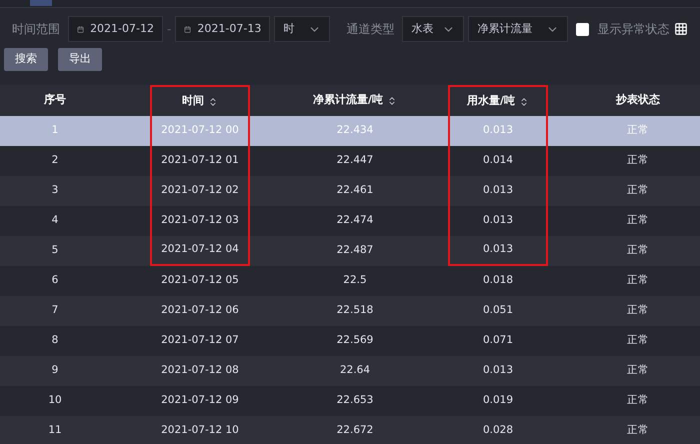 The image size is (700, 444). Describe the element at coordinates (638, 100) in the screenshot. I see `column-header: 抄表状态` at that location.